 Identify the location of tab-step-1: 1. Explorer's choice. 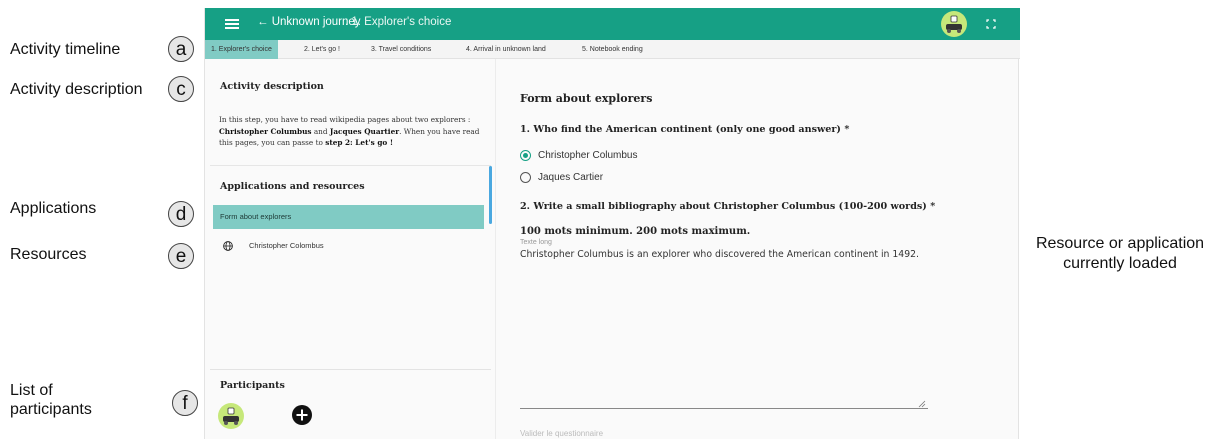
(241, 49).